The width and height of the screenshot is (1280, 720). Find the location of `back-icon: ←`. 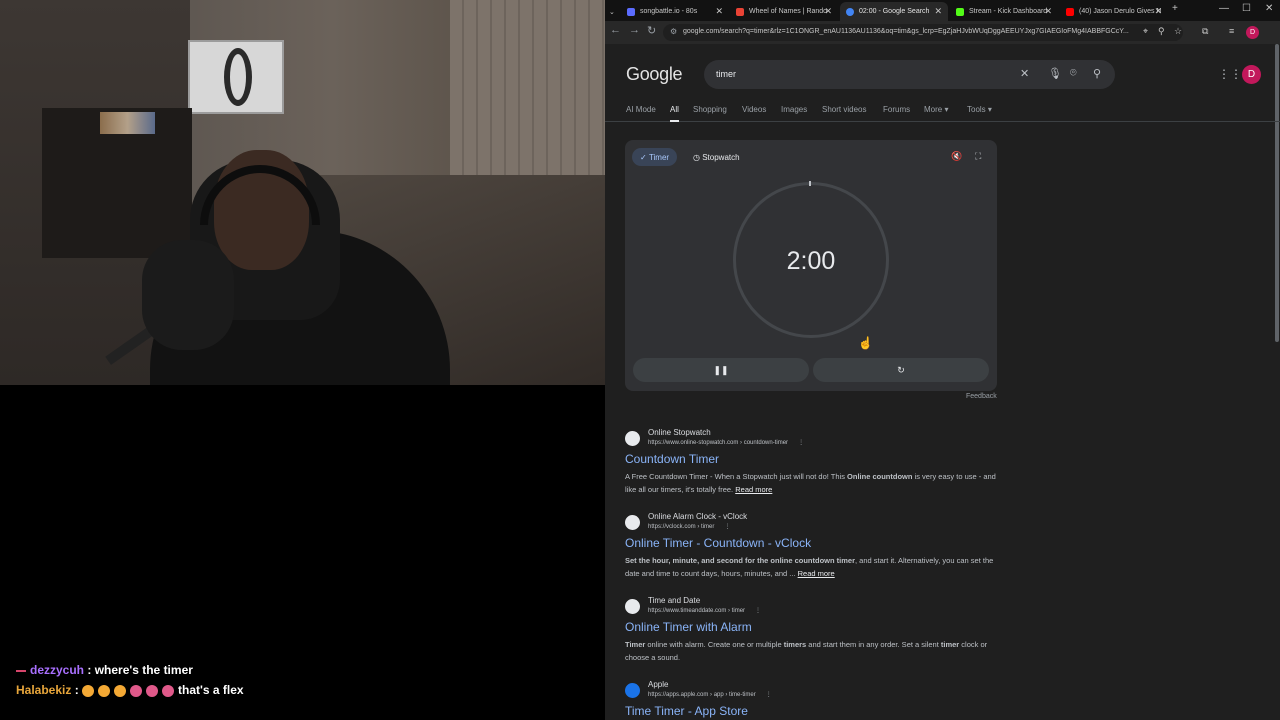

back-icon: ← is located at coordinates (615, 30).